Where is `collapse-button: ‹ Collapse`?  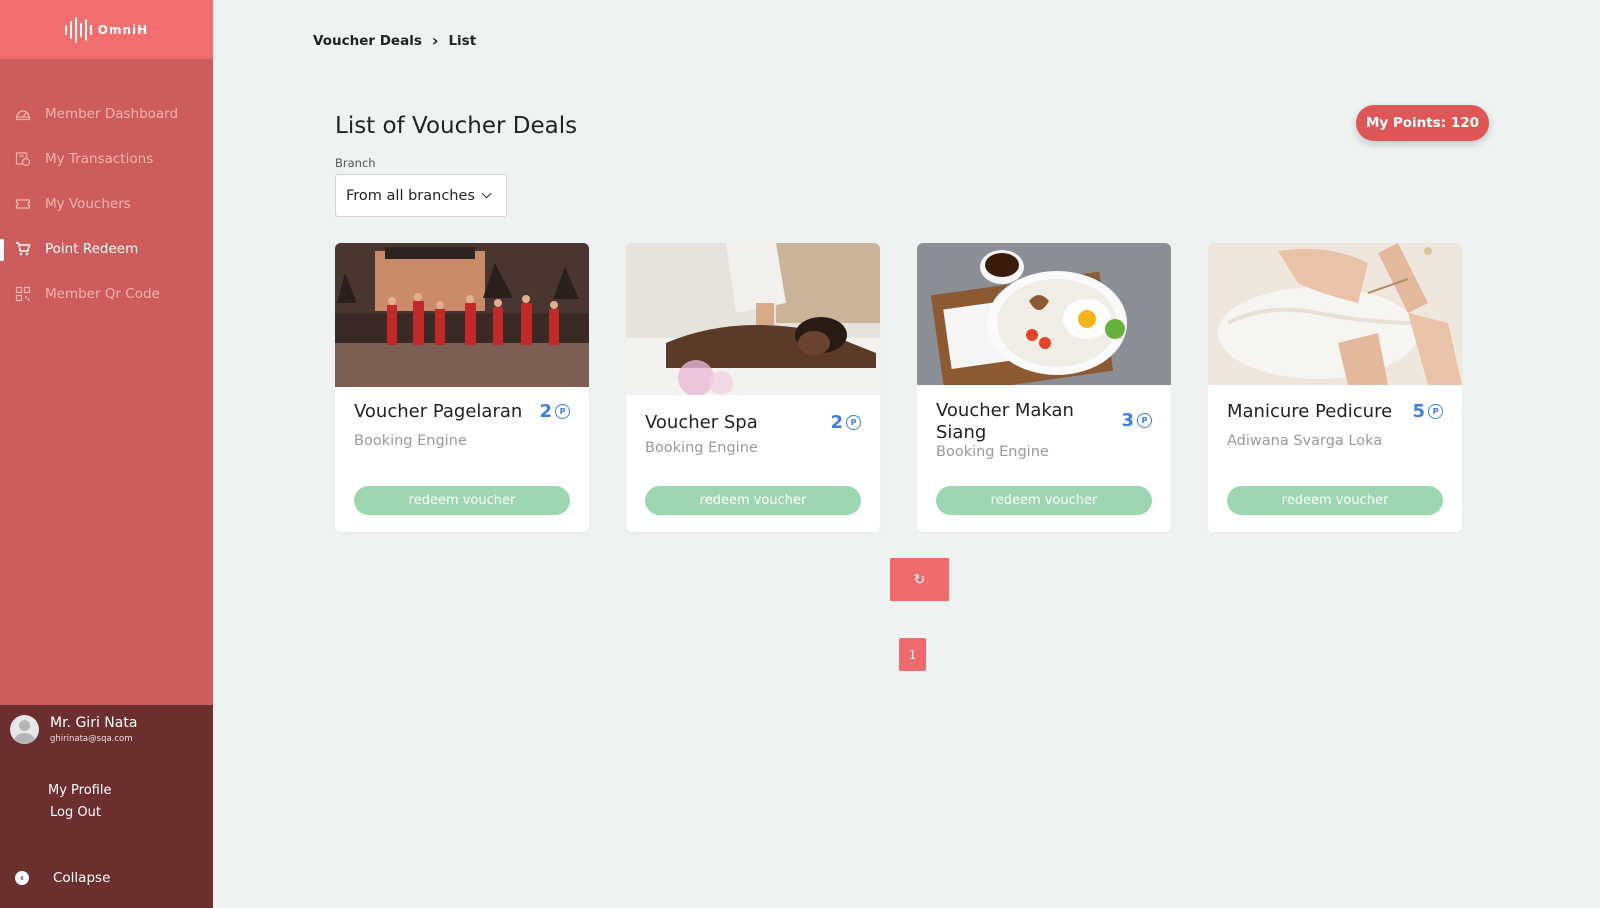 collapse-button: ‹ Collapse is located at coordinates (62, 878).